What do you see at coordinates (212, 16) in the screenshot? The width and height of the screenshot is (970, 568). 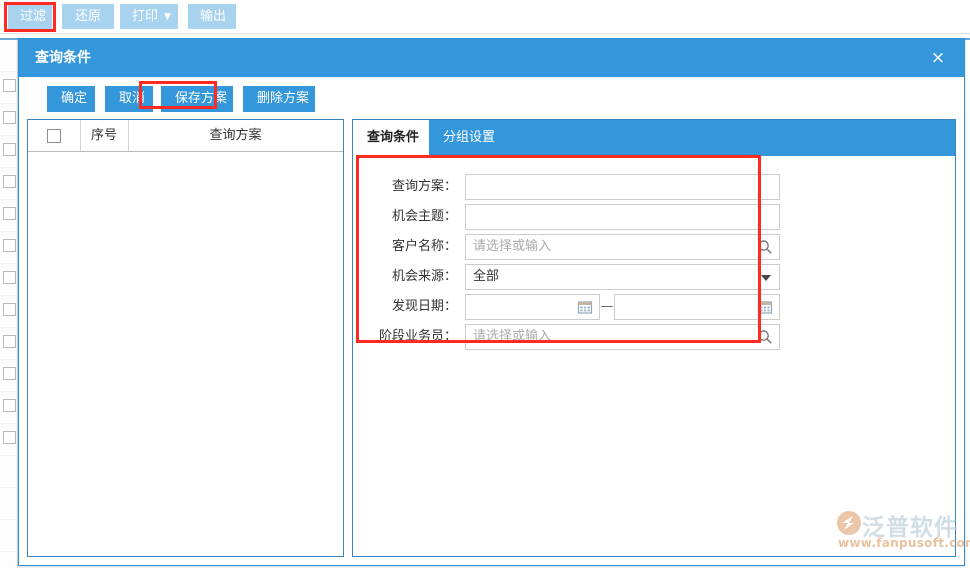 I see `export-button: 输出` at bounding box center [212, 16].